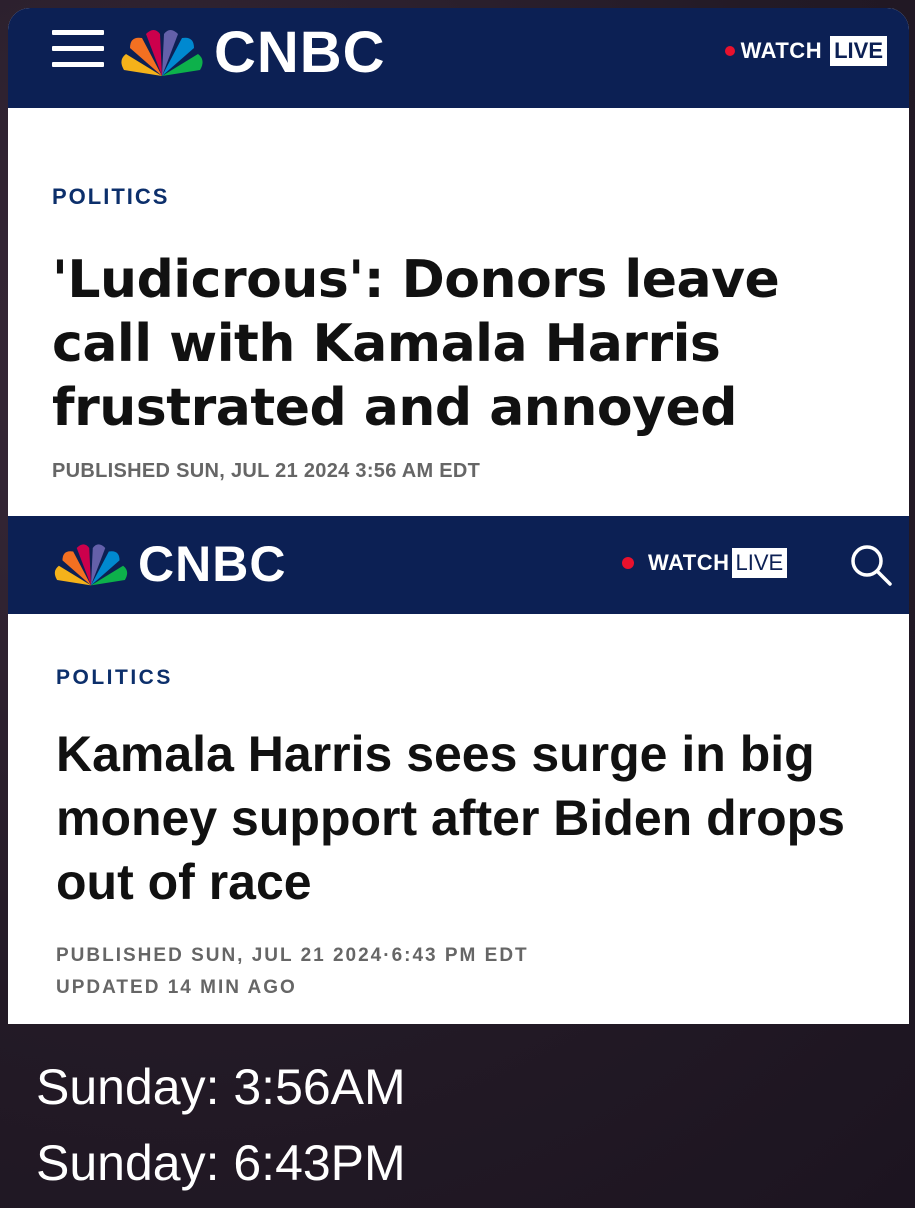  I want to click on watch-live-button-2: WATCH LIVE, so click(705, 563).